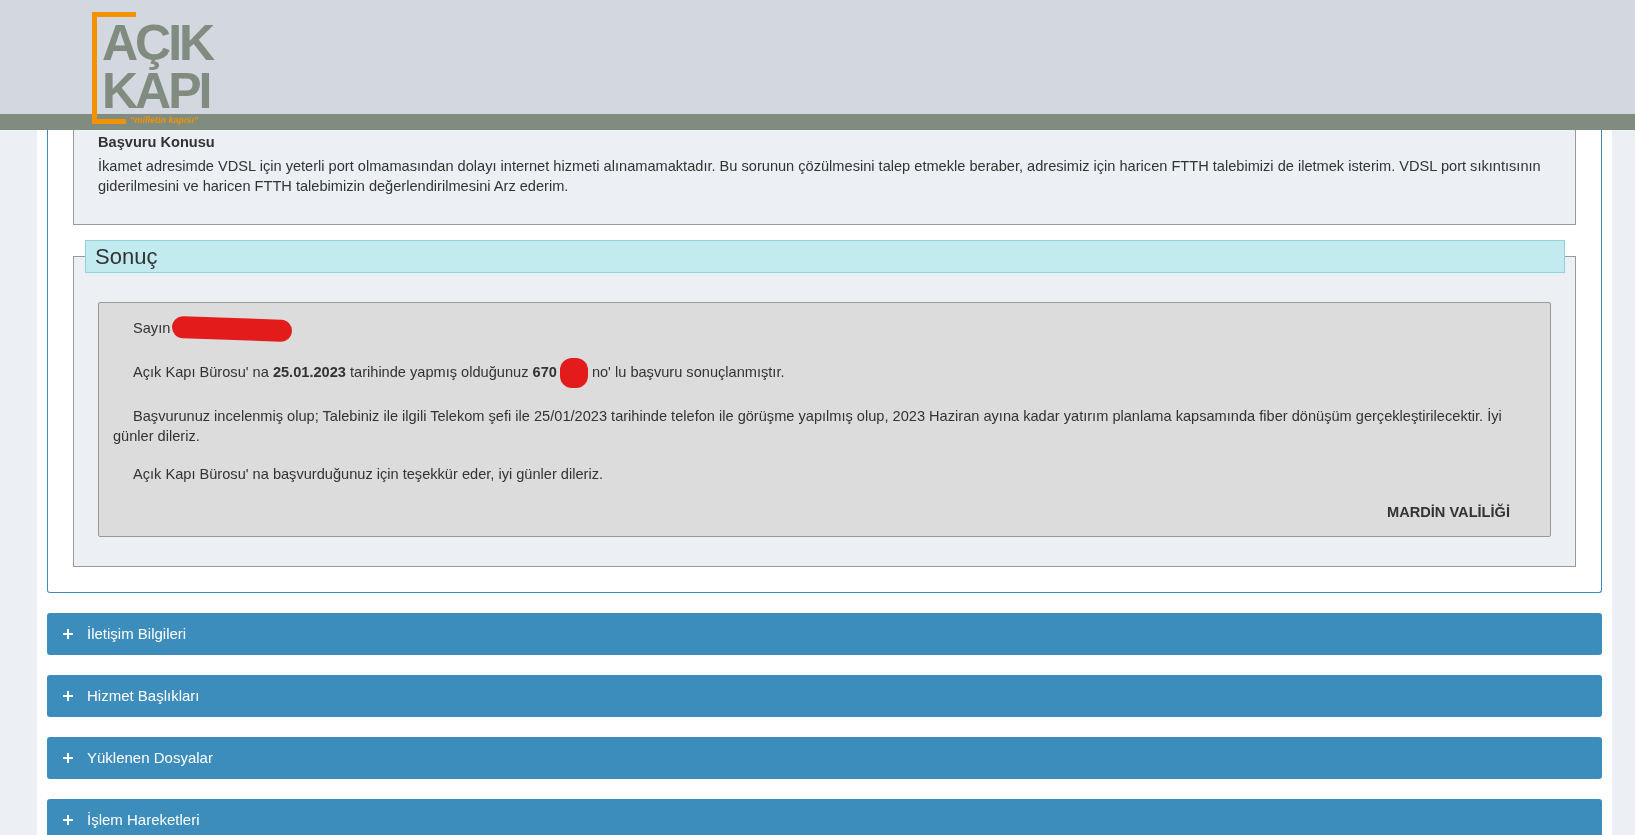 The height and width of the screenshot is (835, 1635). What do you see at coordinates (808, 427) in the screenshot?
I see `result-text: Başvurunuz incelenmiş olup; Talebiniz ile ilgili Telekom şefi ile 25/01/2023 tarihinde telefon ile görüşme yapılmış olup, 2023 Haziran ayına kadar yatırım planlama kapsamında fiber dönüşüm gerçekleştirilecektir. İyi günler dileriz.` at bounding box center [808, 427].